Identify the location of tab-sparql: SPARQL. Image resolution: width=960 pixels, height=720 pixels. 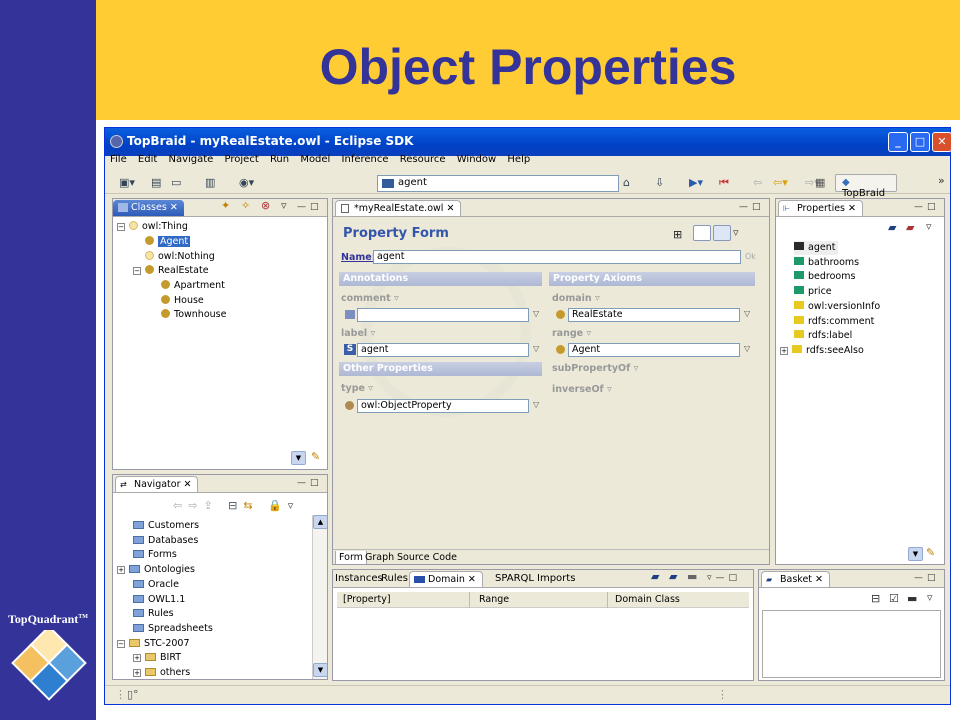
(514, 578).